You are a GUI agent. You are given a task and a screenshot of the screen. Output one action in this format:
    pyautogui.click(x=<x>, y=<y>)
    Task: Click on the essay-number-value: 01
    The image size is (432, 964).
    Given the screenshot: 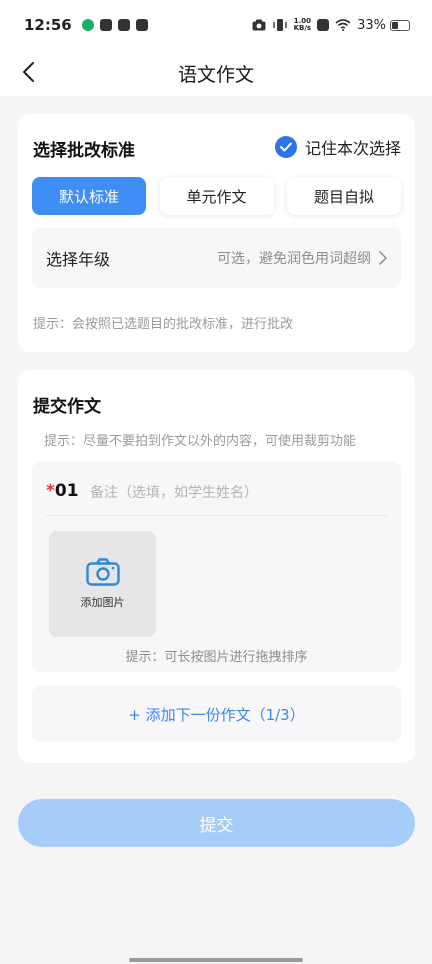 What is the action you would take?
    pyautogui.click(x=66, y=491)
    